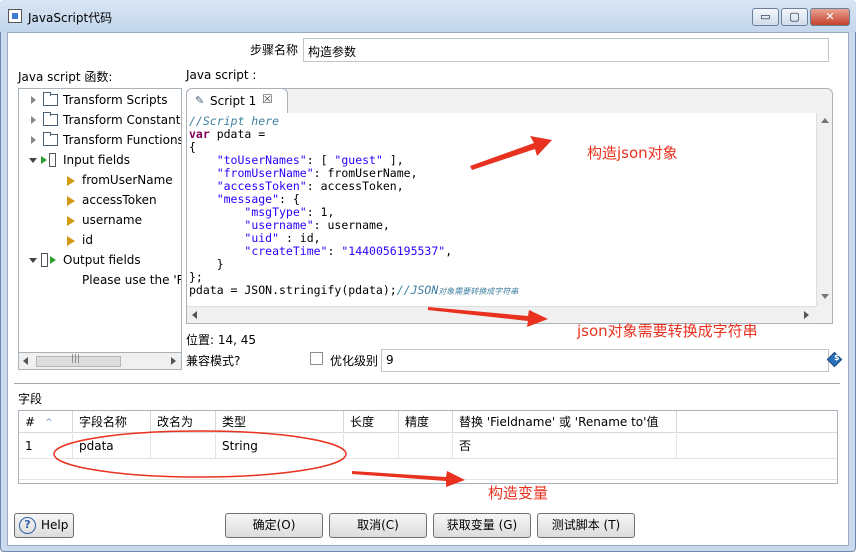 The height and width of the screenshot is (552, 856). I want to click on tree-item-label: id, so click(87, 240).